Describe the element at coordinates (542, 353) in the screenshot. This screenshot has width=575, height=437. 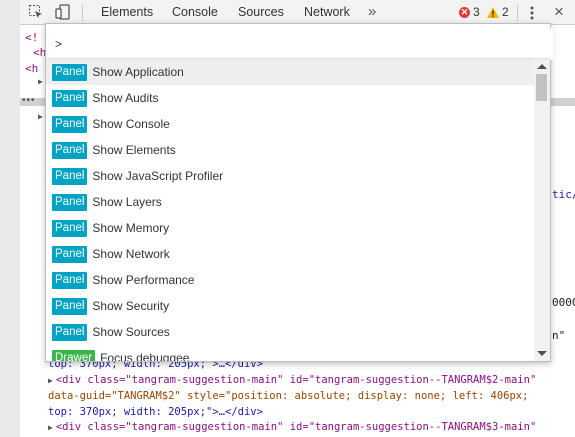
I see `scroll-down-arrow-icon` at that location.